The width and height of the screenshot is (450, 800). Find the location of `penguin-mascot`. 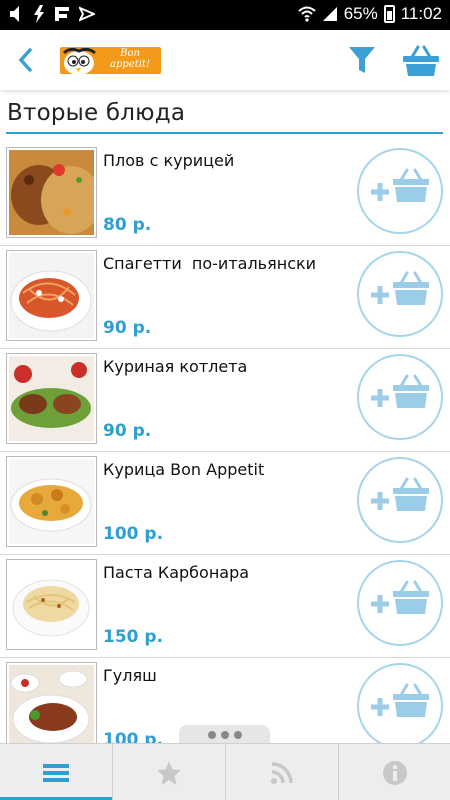

penguin-mascot is located at coordinates (79, 60).